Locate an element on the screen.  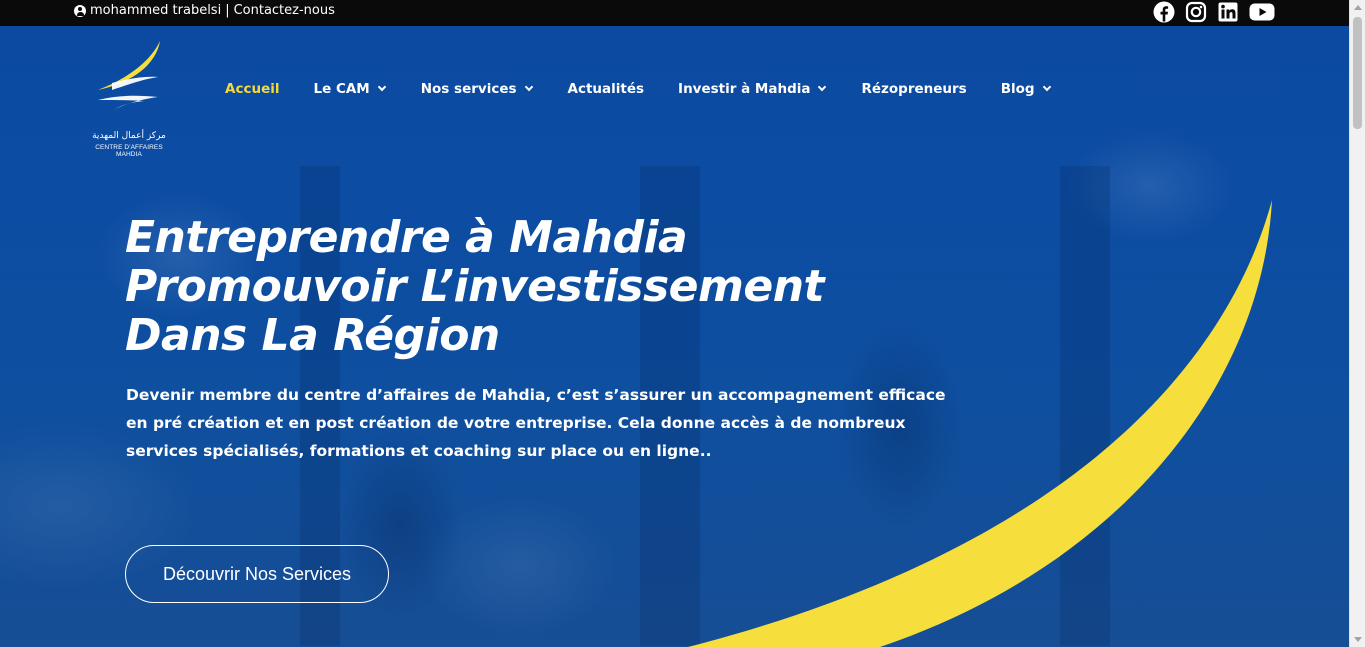
headline-line: Dans La Région is located at coordinates (312, 335).